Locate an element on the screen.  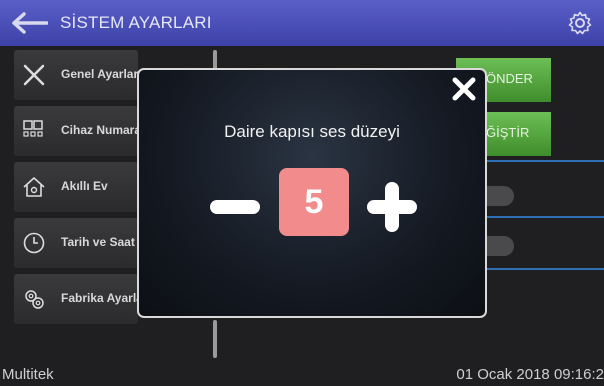
page-title: SİSTEM AYARLARI is located at coordinates (136, 22).